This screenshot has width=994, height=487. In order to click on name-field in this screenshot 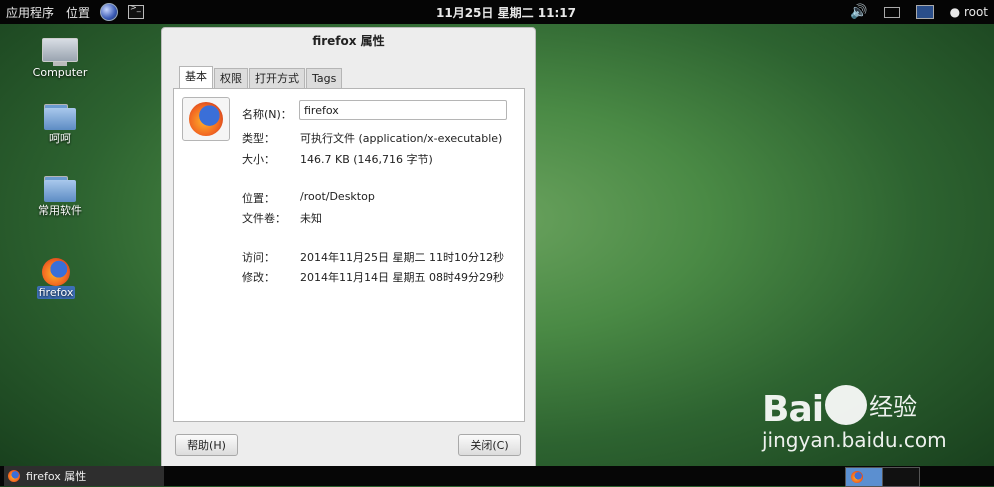, I will do `click(403, 110)`.